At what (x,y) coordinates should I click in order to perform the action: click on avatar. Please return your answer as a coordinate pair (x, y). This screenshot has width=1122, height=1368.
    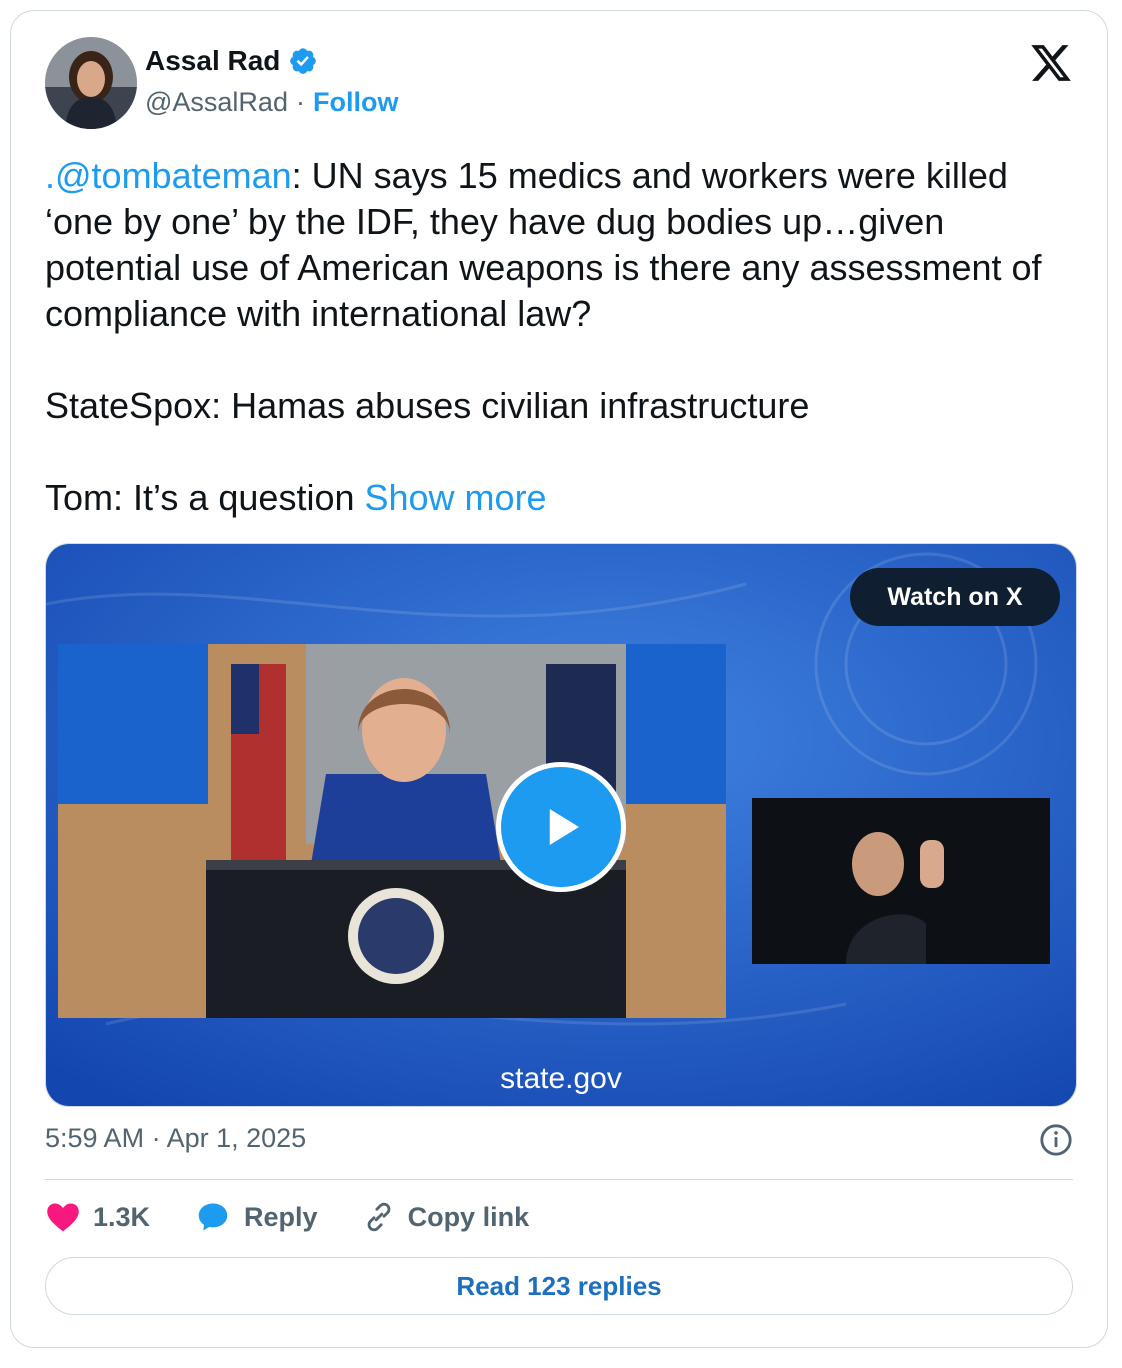
    Looking at the image, I should click on (91, 83).